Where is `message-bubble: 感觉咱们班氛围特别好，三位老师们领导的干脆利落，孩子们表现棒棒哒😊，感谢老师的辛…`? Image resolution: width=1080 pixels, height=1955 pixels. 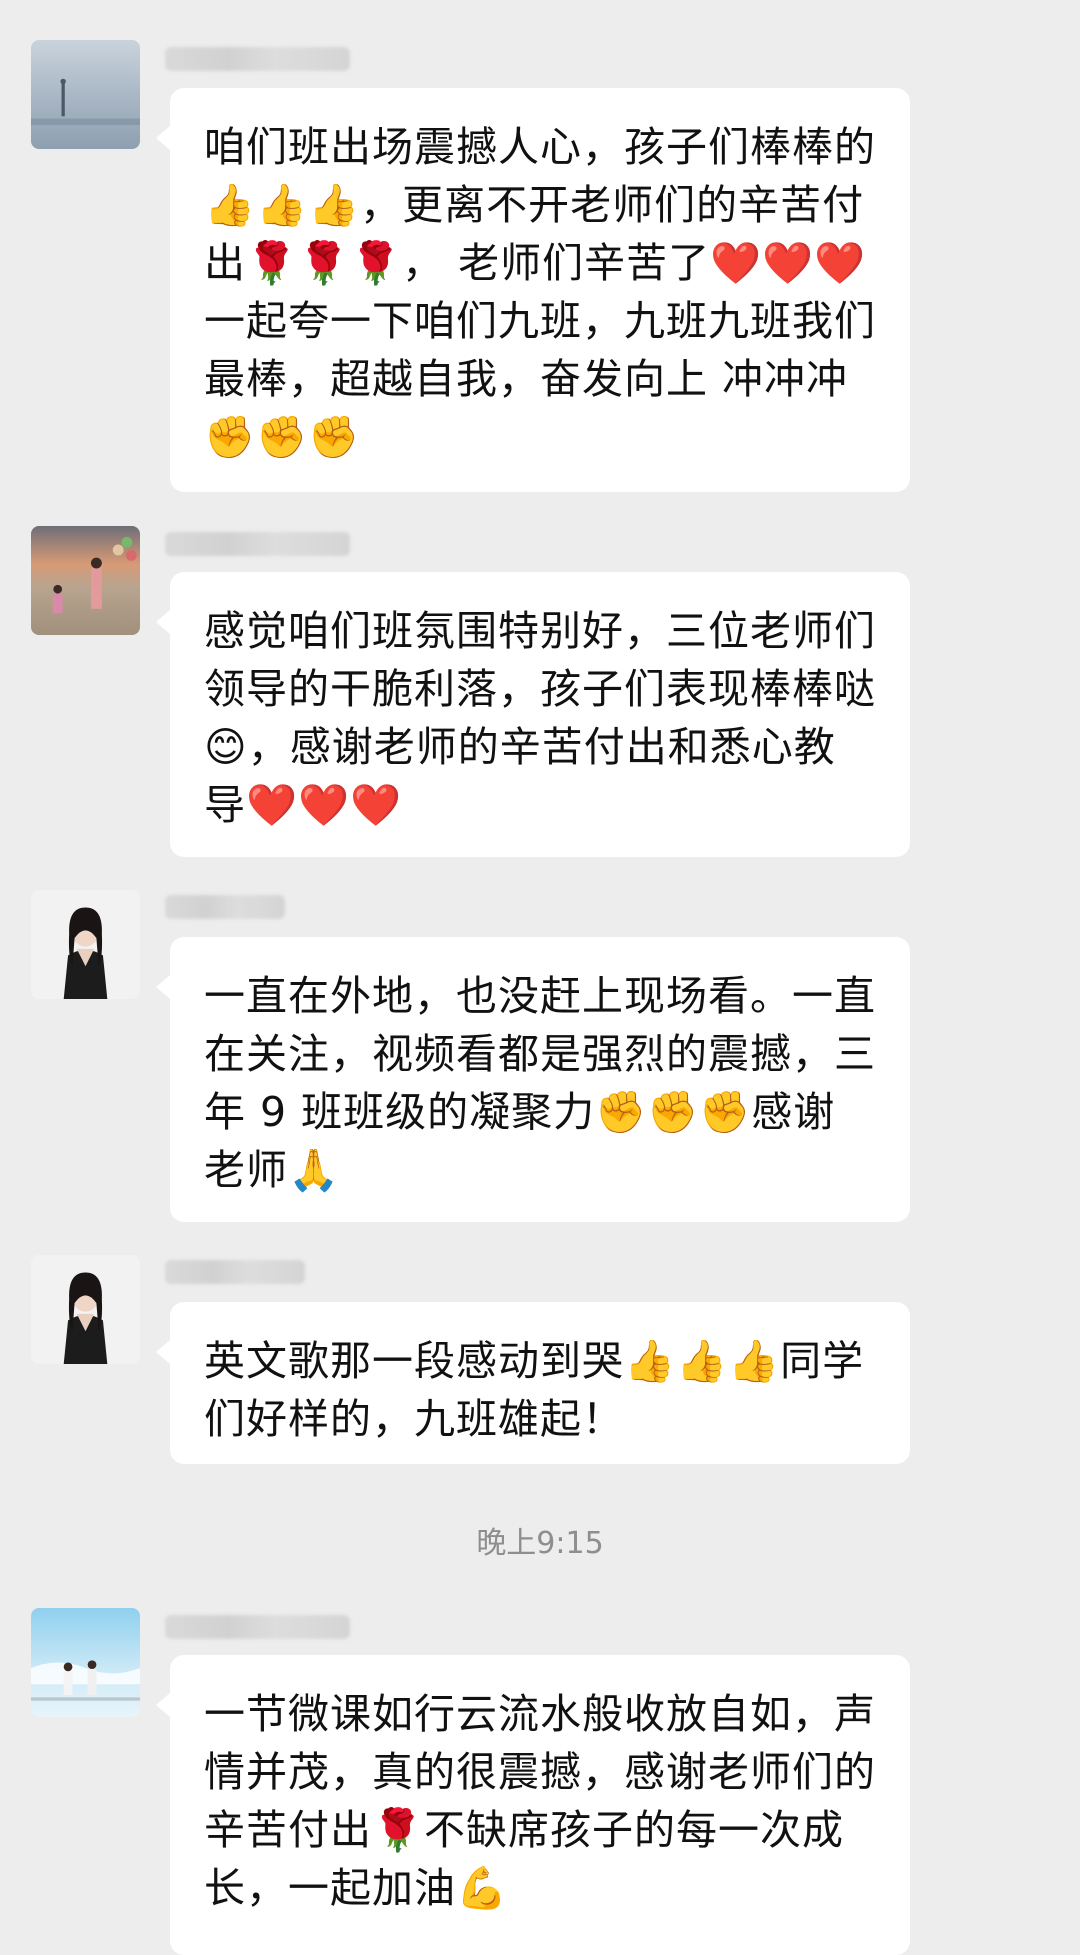
message-bubble: 感觉咱们班氛围特别好，三位老师们领导的干脆利落，孩子们表现棒棒哒😊，感谢老师的辛… is located at coordinates (533, 714).